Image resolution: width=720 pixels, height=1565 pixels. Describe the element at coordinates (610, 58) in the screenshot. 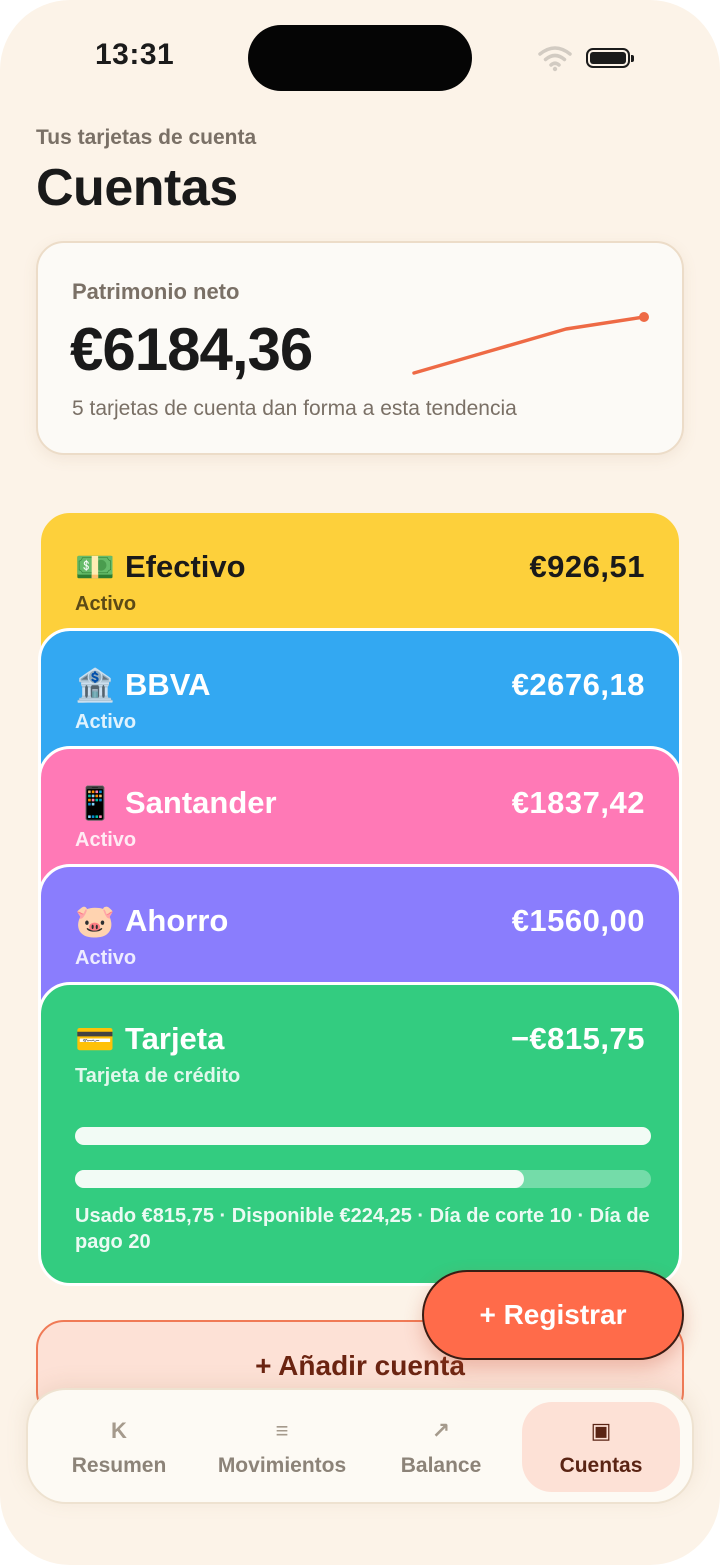

I see `battery-icon` at that location.